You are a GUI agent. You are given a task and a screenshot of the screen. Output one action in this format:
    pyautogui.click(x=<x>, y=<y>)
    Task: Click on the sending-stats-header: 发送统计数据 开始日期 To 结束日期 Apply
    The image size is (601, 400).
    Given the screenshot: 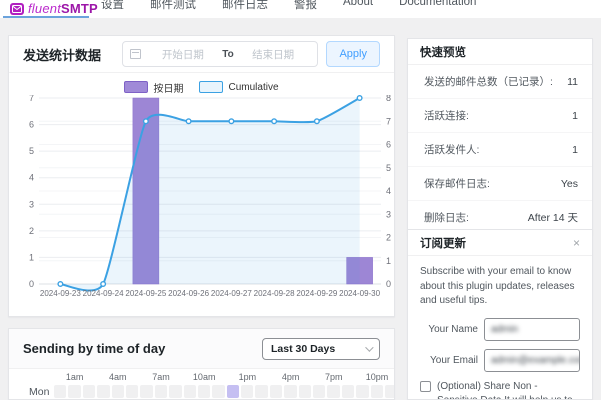 What is the action you would take?
    pyautogui.click(x=201, y=54)
    